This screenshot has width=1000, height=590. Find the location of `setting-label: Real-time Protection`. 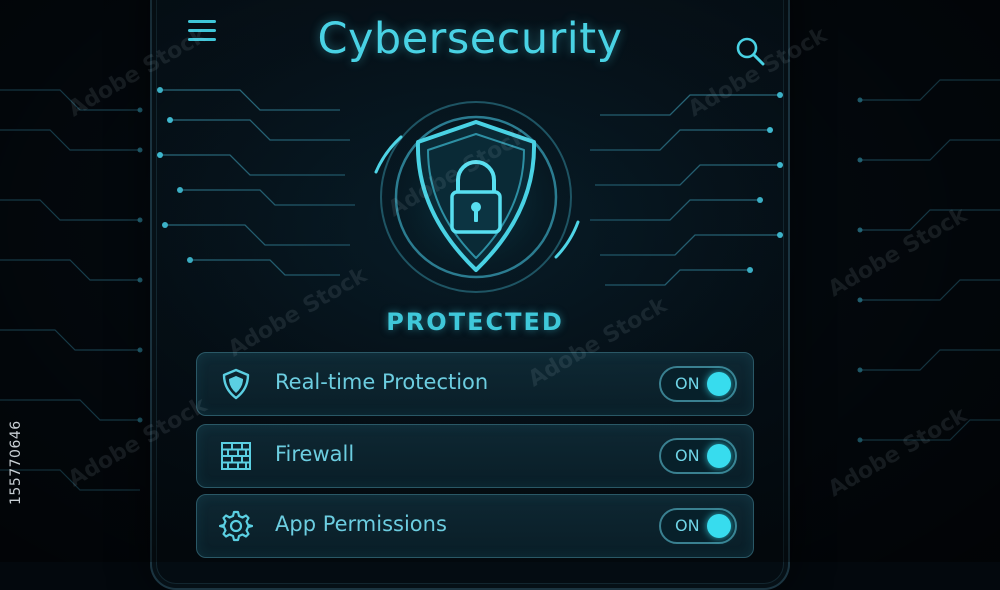

setting-label: Real-time Protection is located at coordinates (382, 382).